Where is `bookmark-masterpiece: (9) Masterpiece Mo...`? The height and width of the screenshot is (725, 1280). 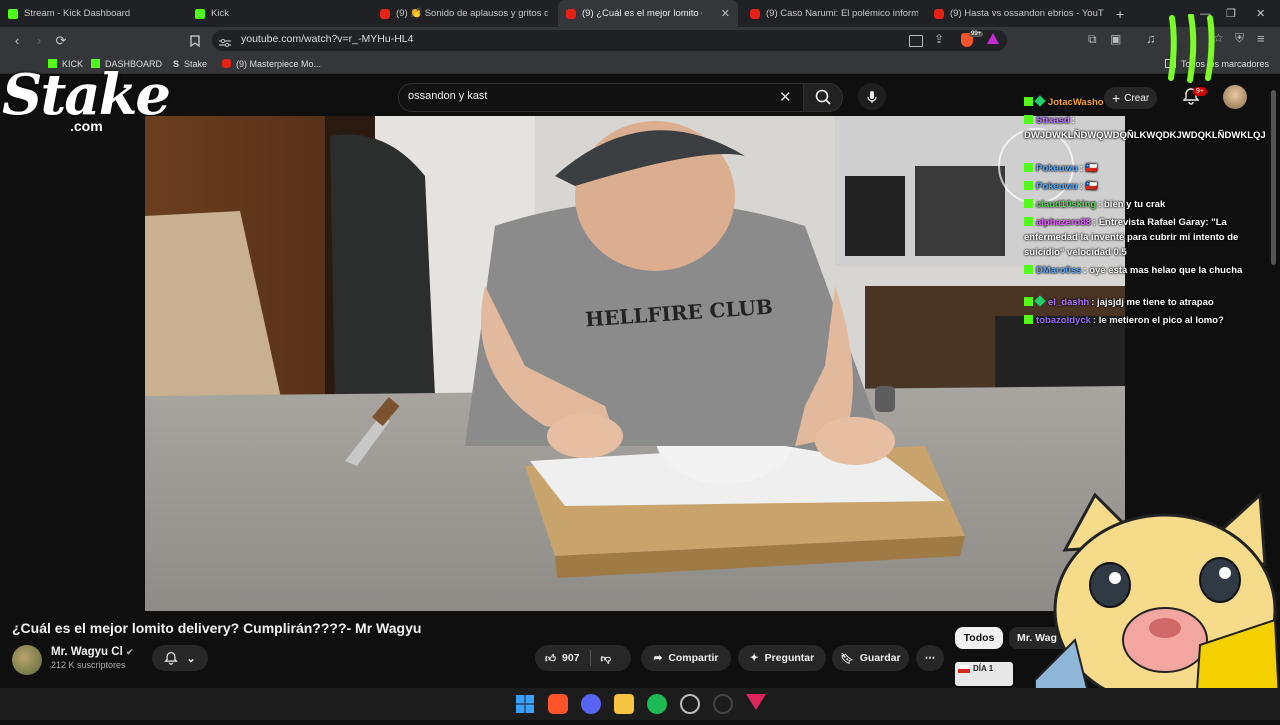 bookmark-masterpiece: (9) Masterpiece Mo... is located at coordinates (271, 63).